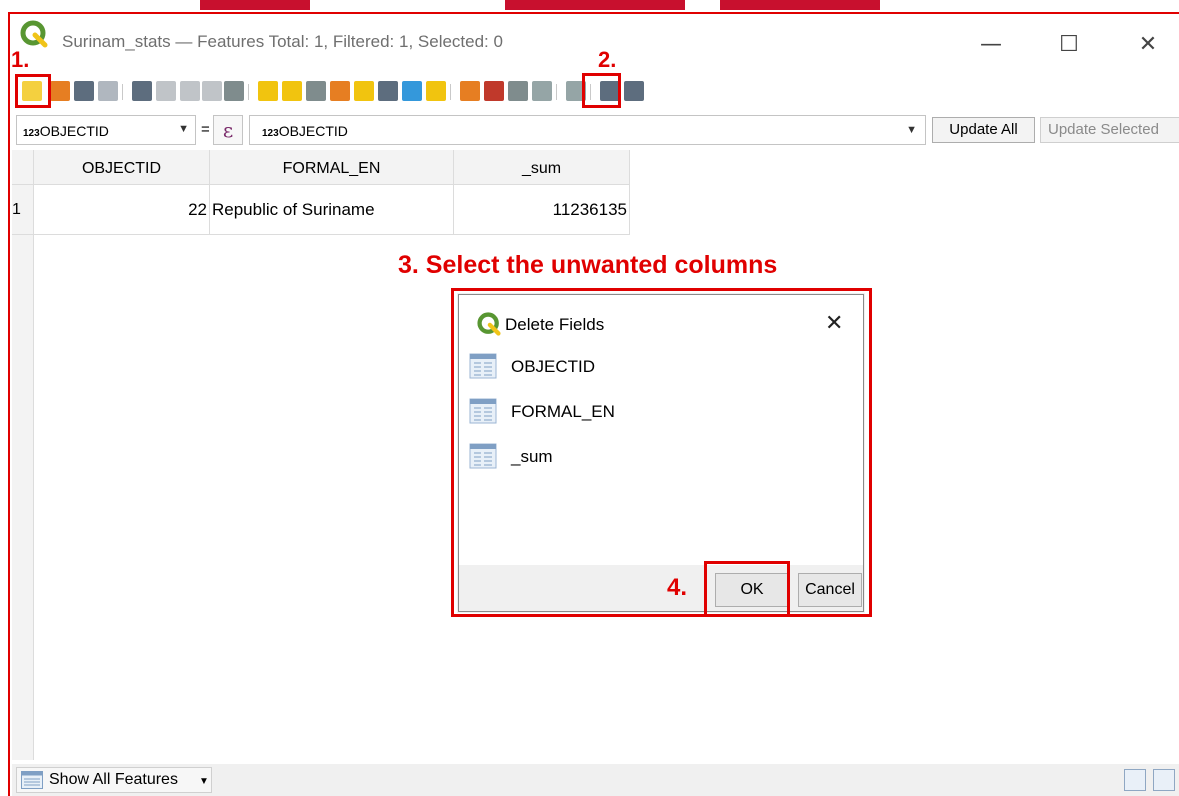  Describe the element at coordinates (332, 210) in the screenshot. I see `table-cell: Republic of Suriname` at that location.